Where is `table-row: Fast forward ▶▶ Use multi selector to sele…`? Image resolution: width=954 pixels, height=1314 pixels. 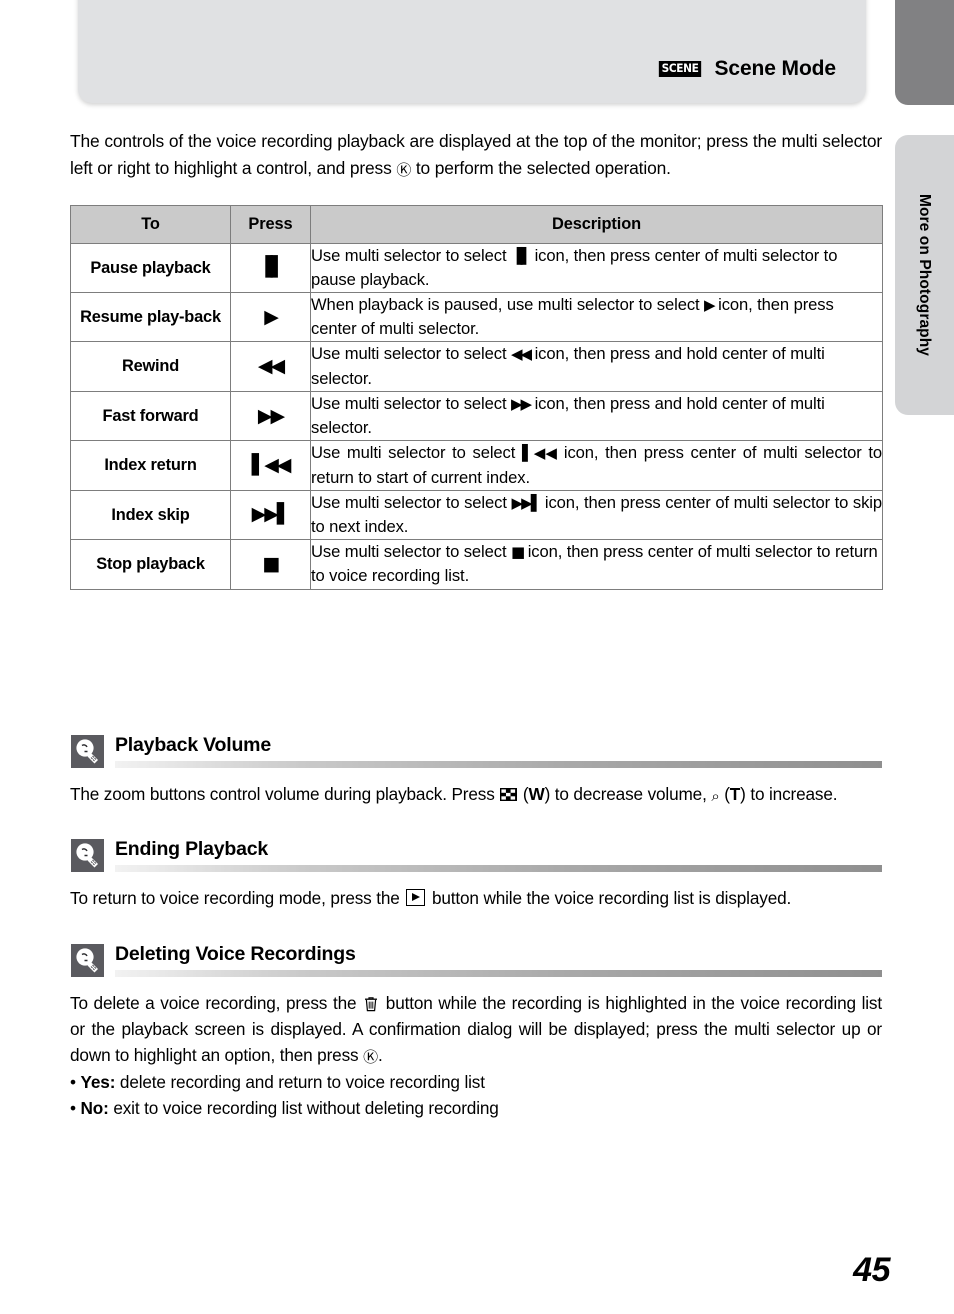
table-row: Fast forward ▶▶ Use multi selector to sele… is located at coordinates (476, 416).